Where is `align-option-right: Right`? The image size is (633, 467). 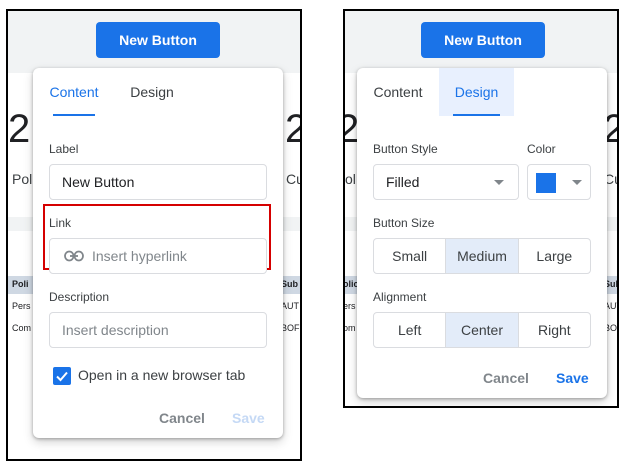
align-option-right: Right is located at coordinates (554, 330).